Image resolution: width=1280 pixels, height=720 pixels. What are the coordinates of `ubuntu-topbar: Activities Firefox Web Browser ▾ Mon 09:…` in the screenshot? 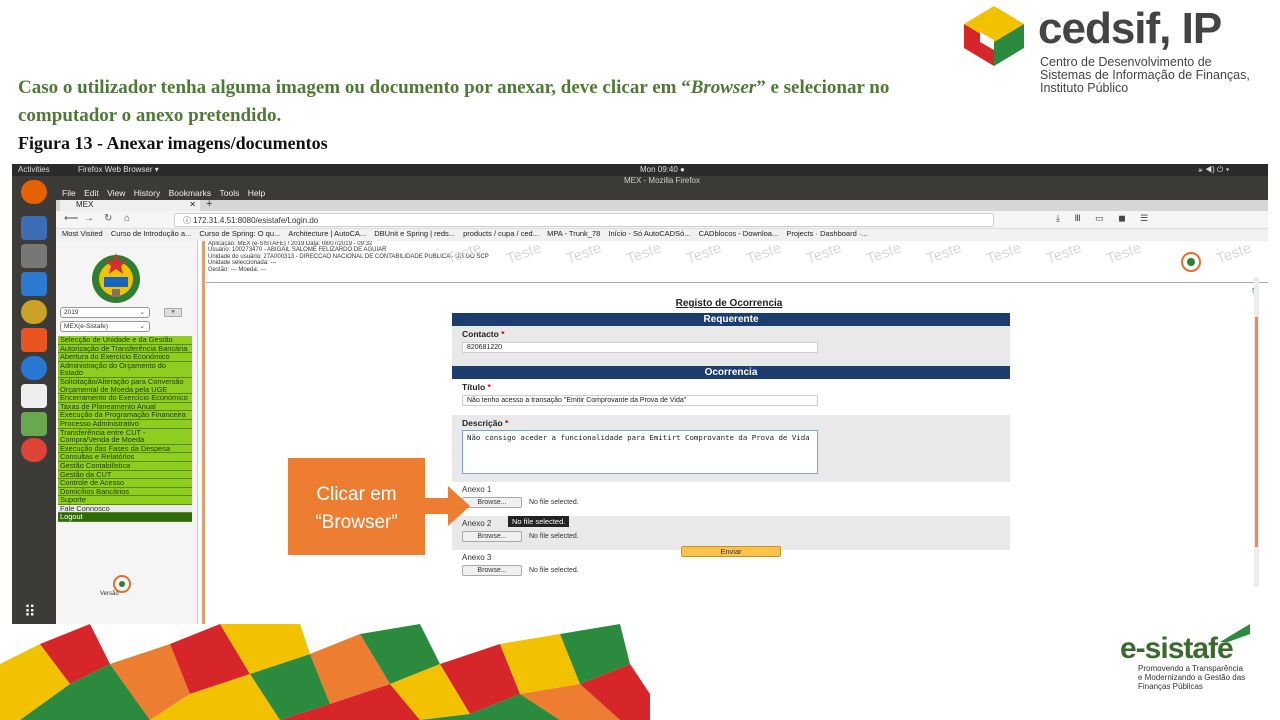 It's located at (640, 170).